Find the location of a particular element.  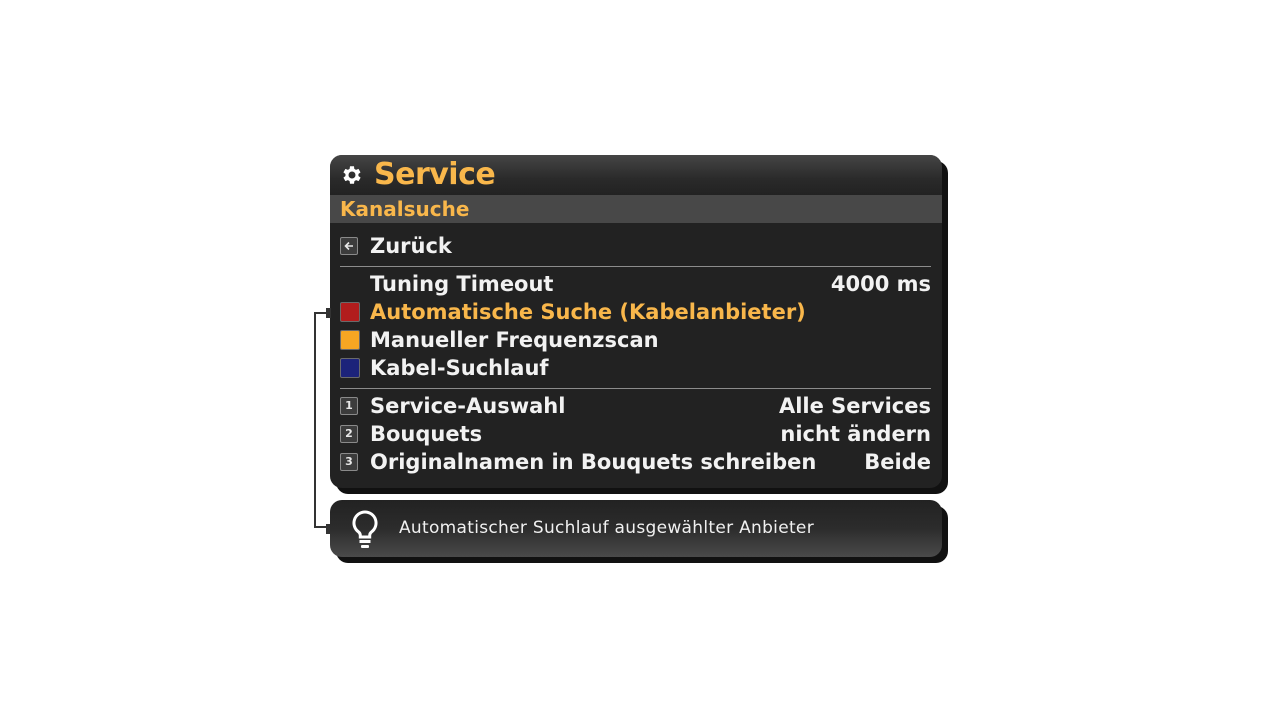

bouquets-label: Bouquets is located at coordinates (426, 434).